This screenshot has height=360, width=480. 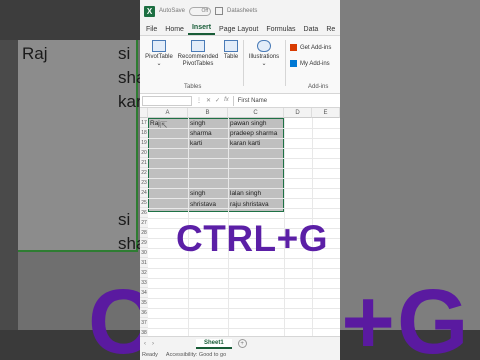 I want to click on column-header-c: C, so click(x=256, y=113).